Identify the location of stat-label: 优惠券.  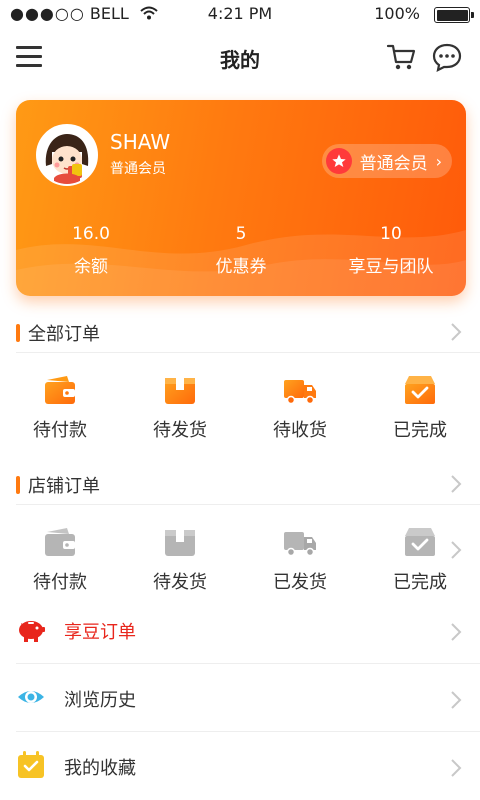
(241, 267).